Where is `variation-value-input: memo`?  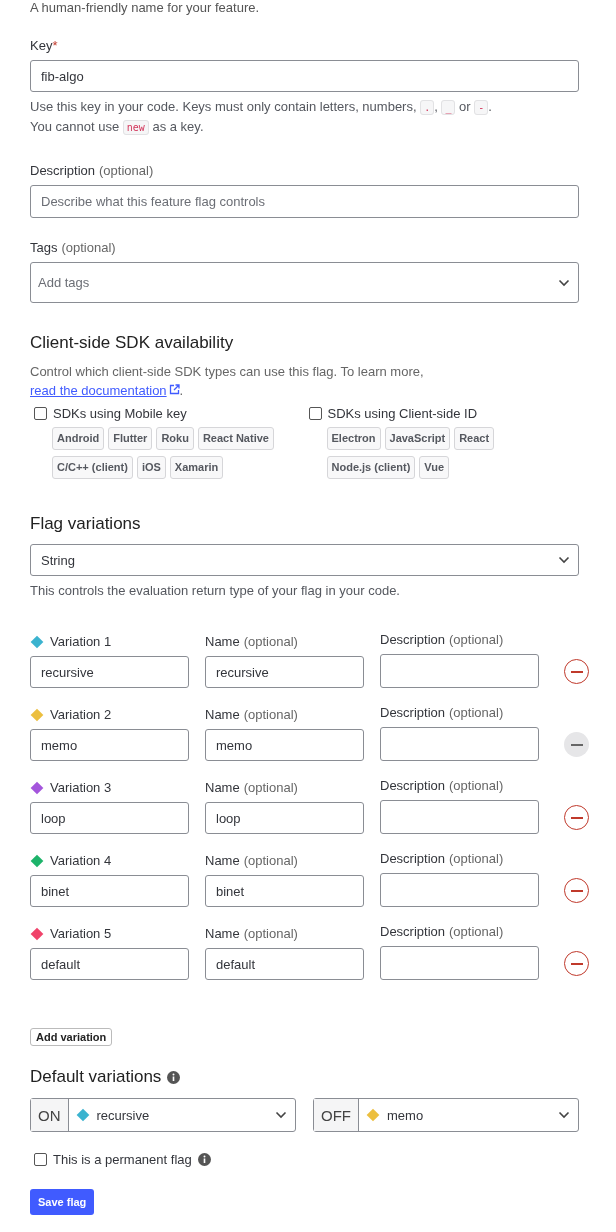
variation-value-input: memo is located at coordinates (109, 745).